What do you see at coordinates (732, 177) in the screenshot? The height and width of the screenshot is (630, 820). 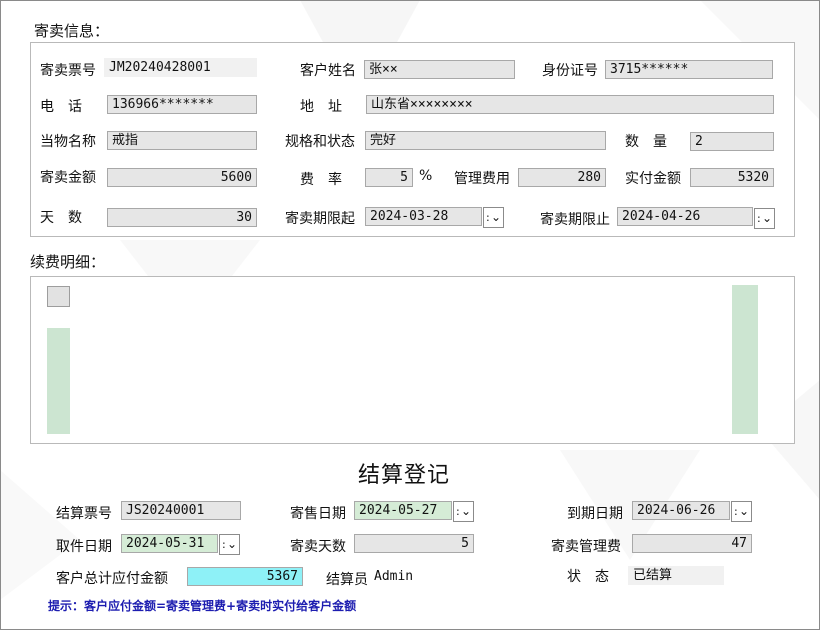 I see `paid-field: 5320` at bounding box center [732, 177].